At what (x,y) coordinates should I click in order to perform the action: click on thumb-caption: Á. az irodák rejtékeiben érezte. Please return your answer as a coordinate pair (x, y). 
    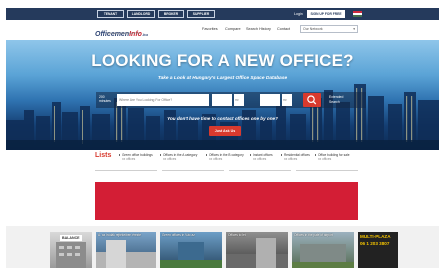
    Looking at the image, I should click on (120, 235).